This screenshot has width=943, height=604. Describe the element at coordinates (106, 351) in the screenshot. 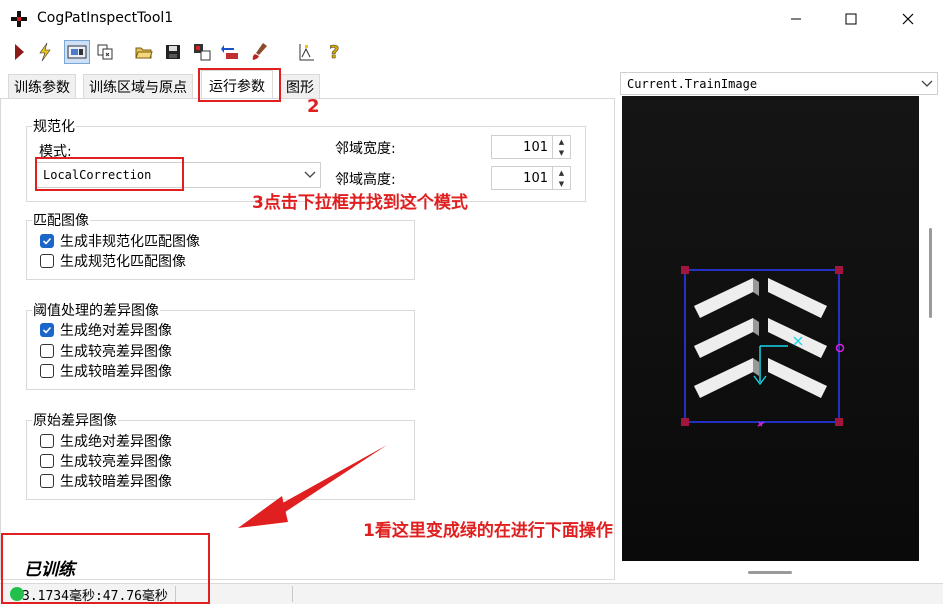

I see `checkbox-gen-brighter-diff: 生成较亮差异图像` at that location.